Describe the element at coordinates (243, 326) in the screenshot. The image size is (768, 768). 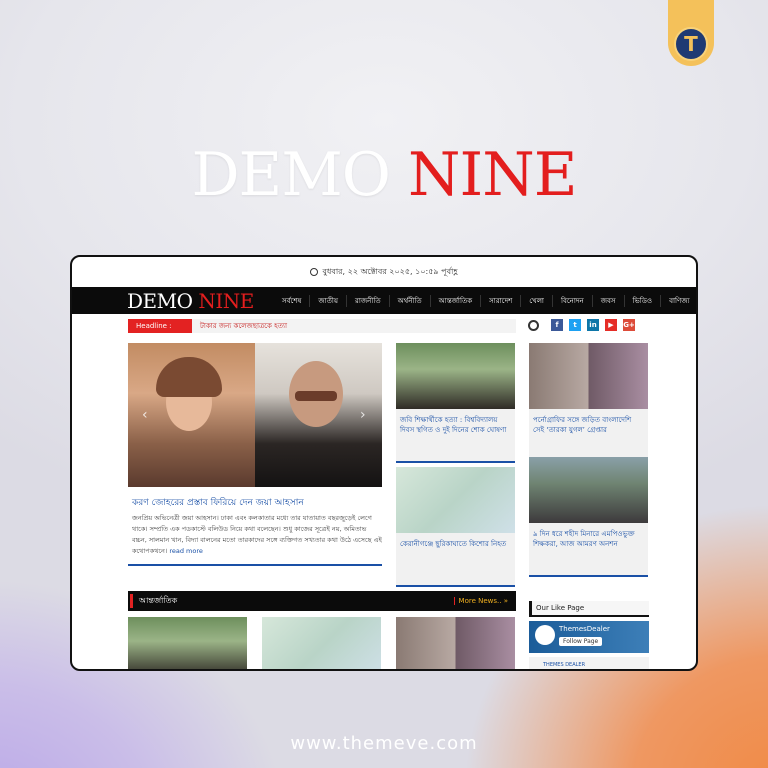
I see `headline-link: টাকার জন্য কলেজছাত্রকে হত্যা` at that location.